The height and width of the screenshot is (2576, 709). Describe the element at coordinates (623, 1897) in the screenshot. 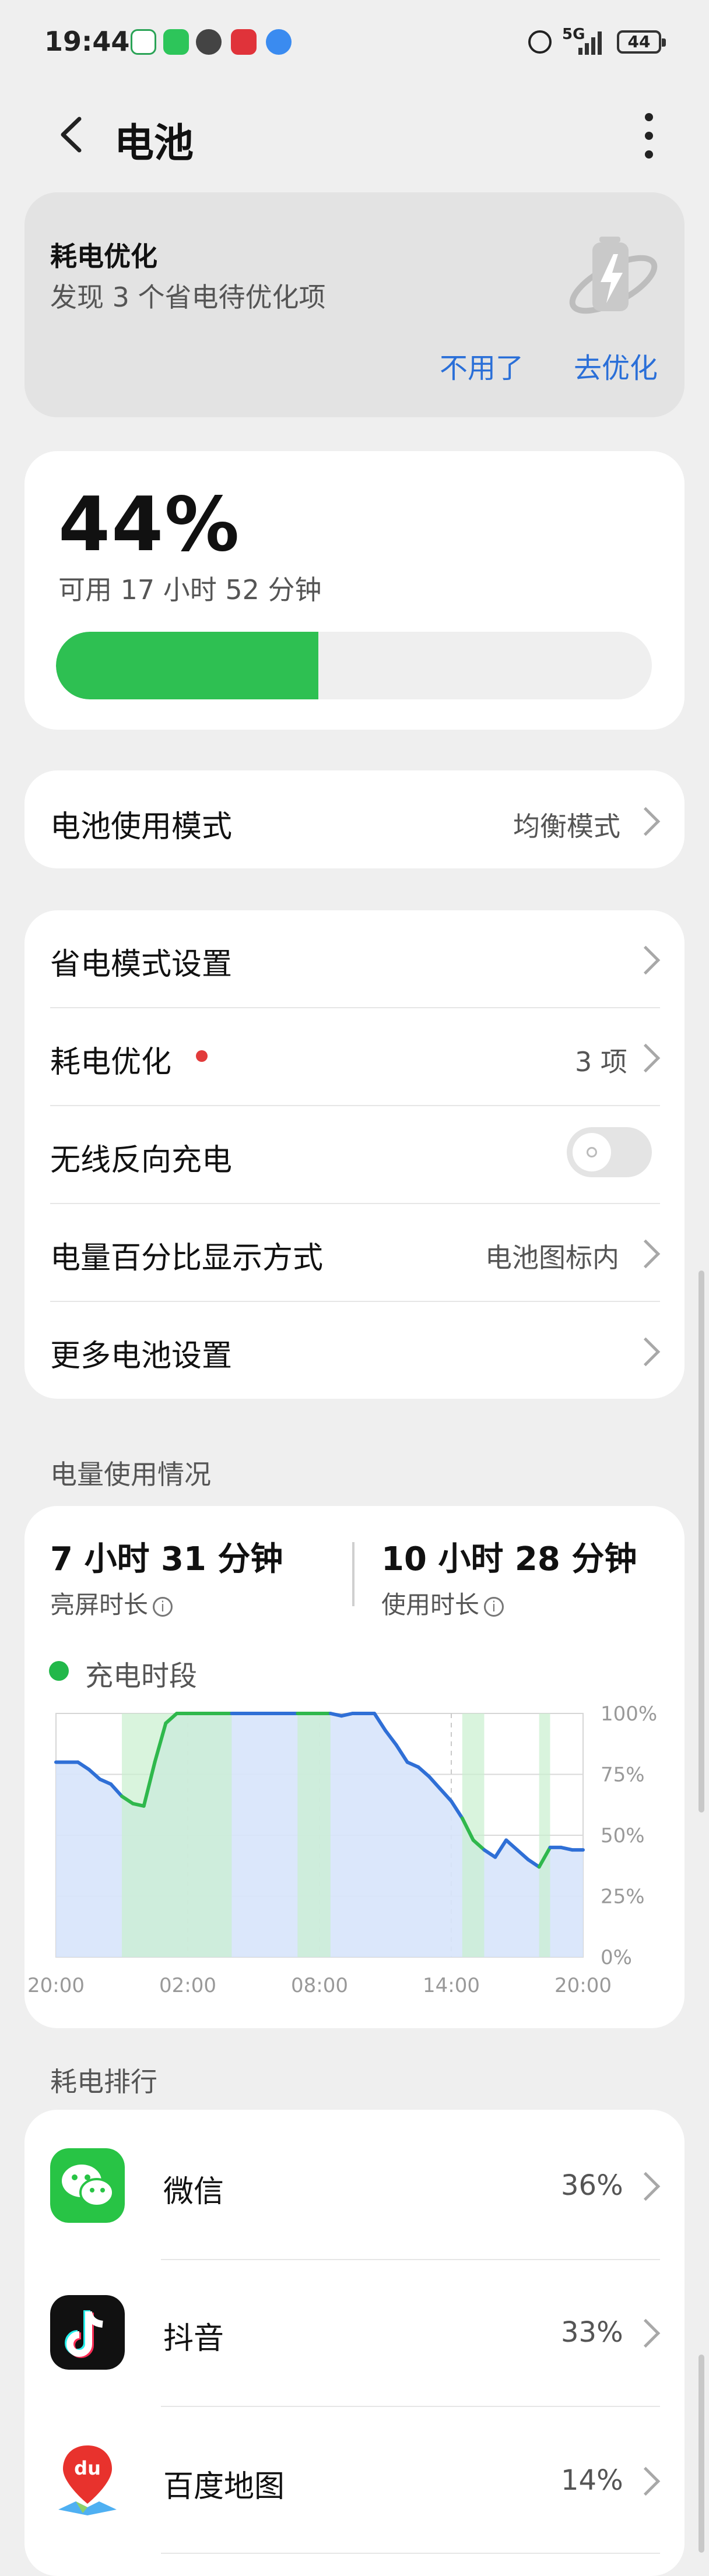

I see `y-tick-label: 25%` at that location.